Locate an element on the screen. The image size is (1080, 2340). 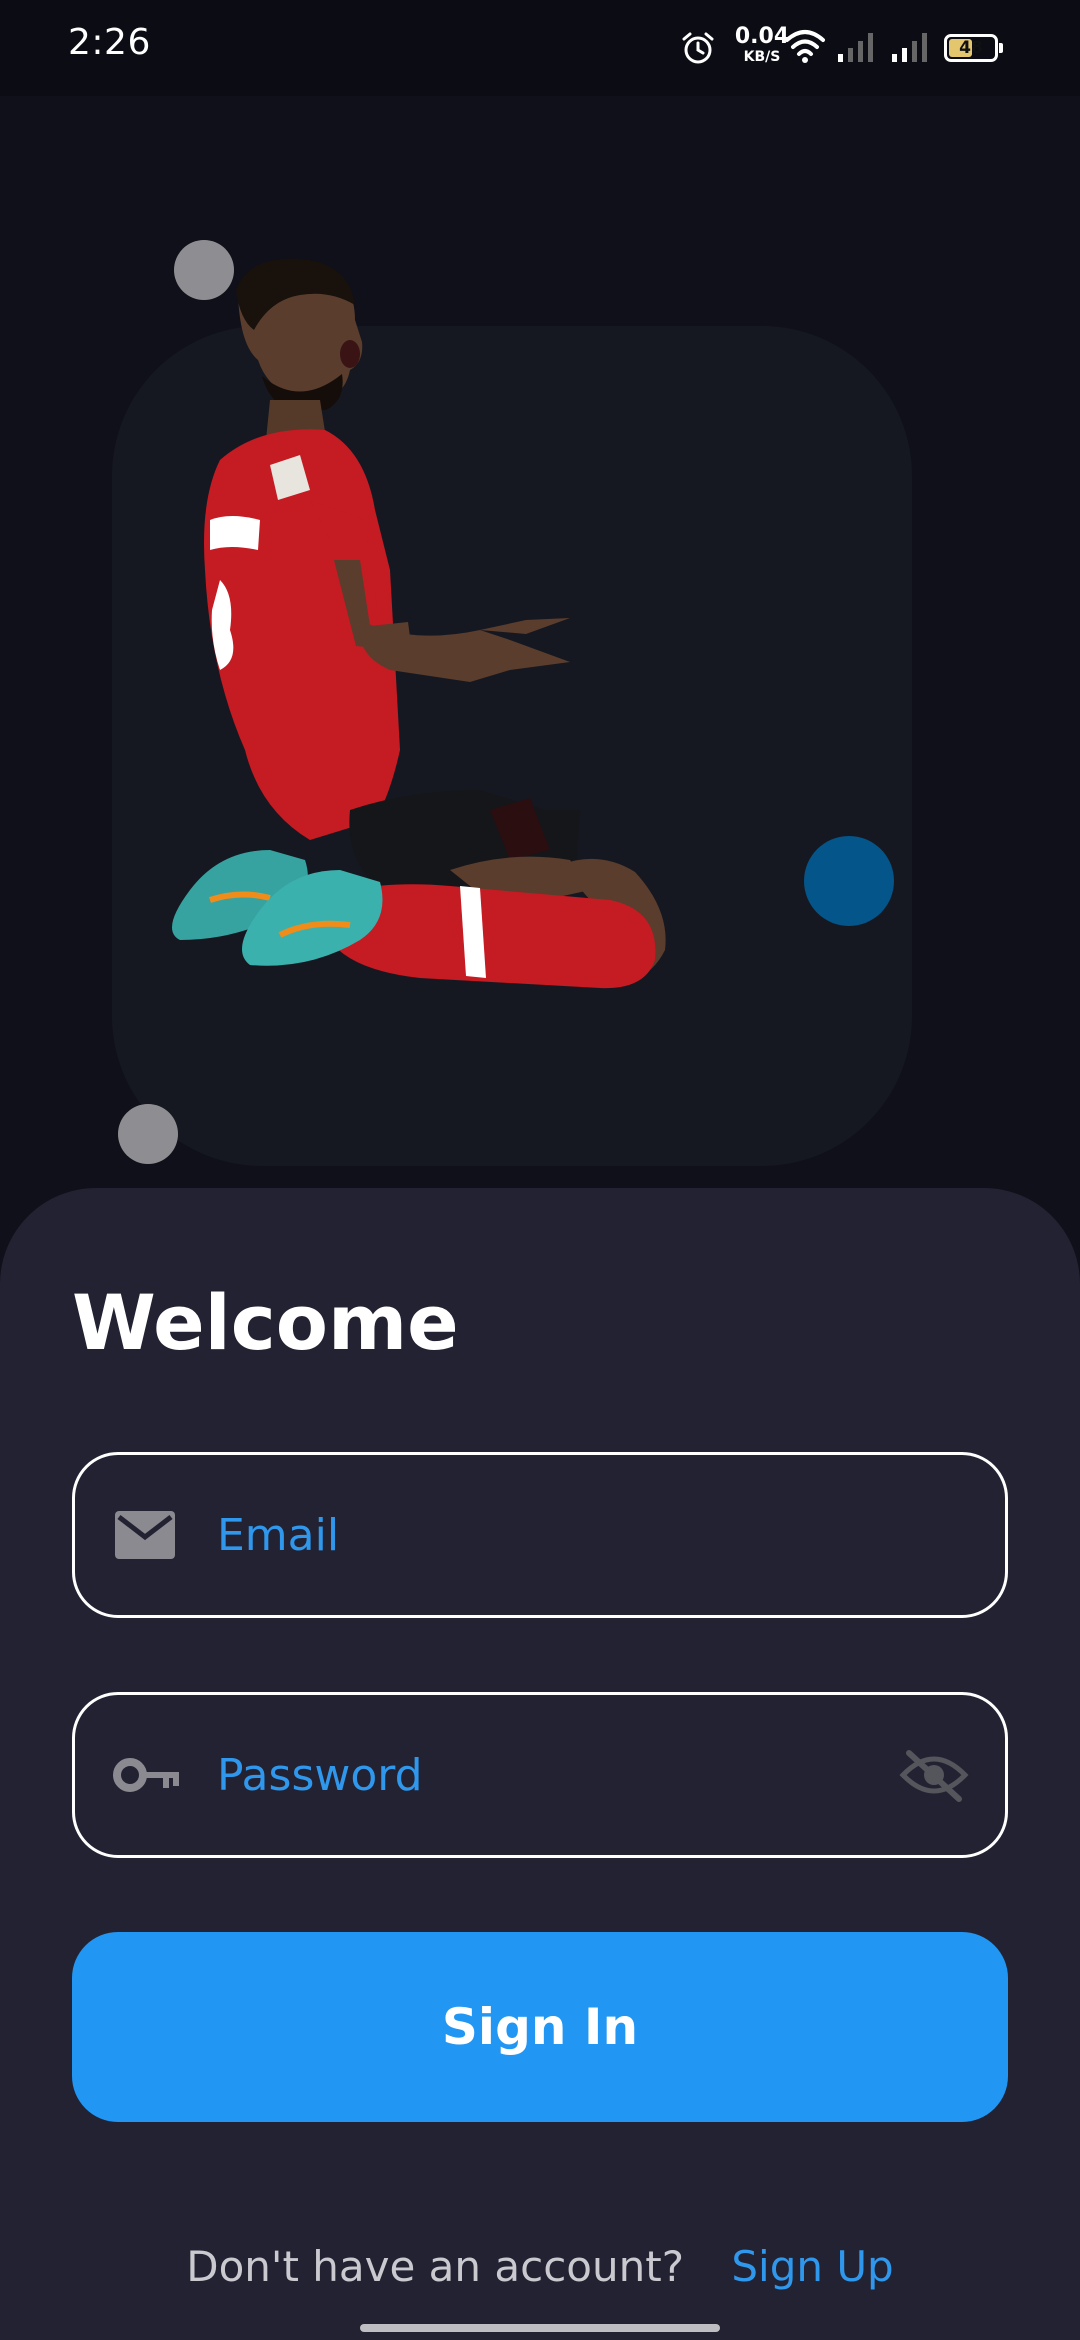
alarm-icon is located at coordinates (698, 48).